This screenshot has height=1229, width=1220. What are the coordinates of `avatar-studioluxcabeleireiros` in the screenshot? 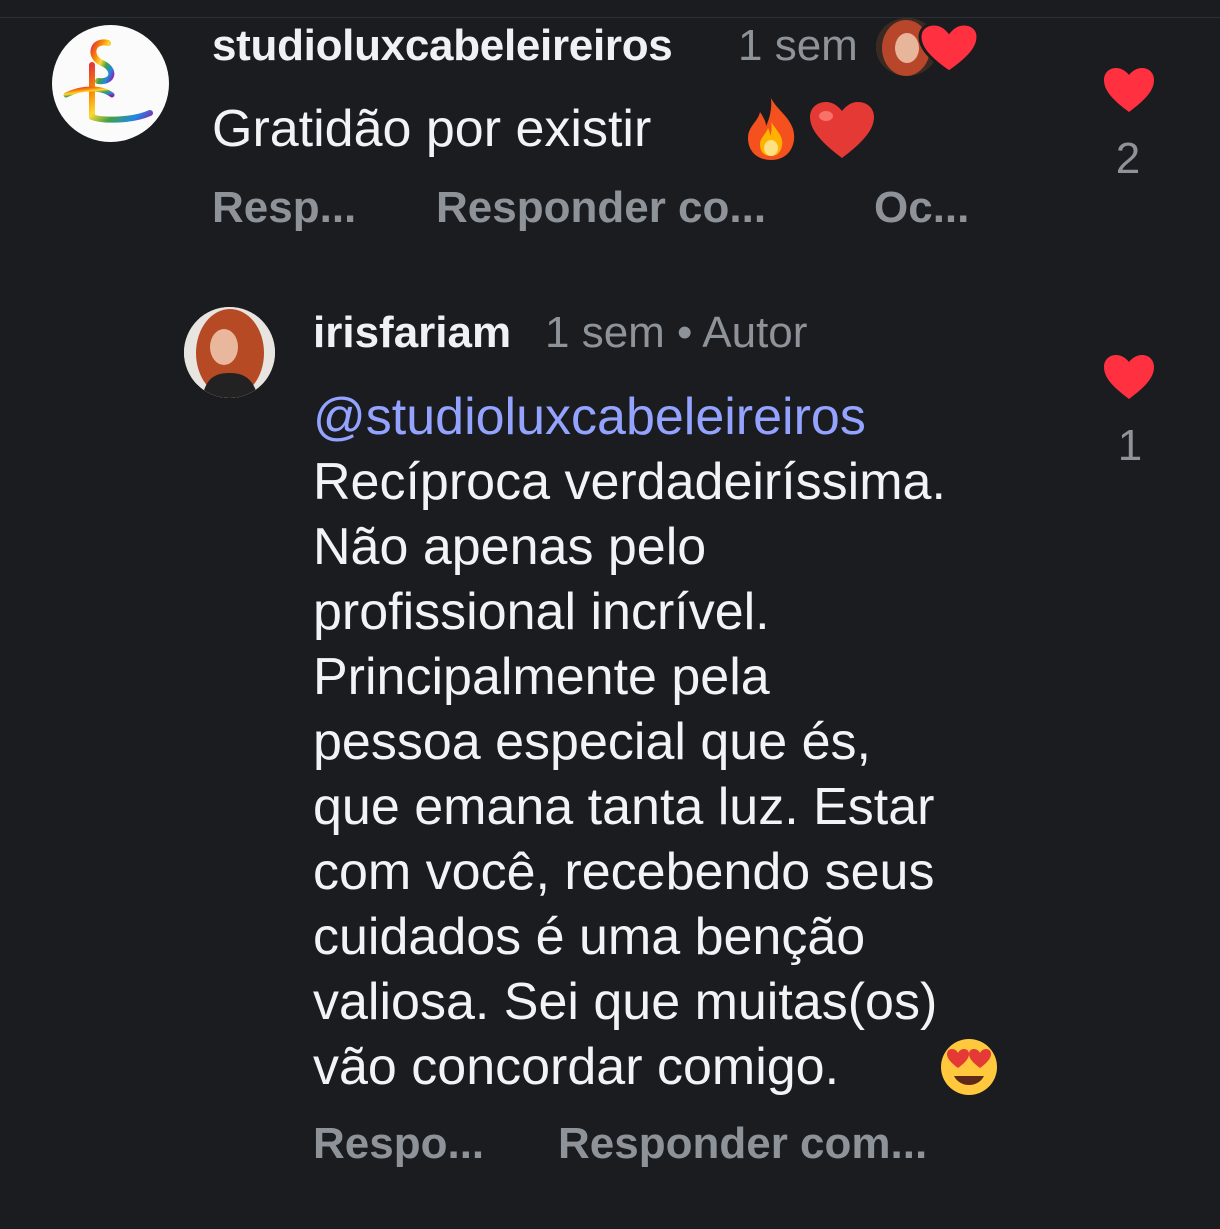 It's located at (110, 83).